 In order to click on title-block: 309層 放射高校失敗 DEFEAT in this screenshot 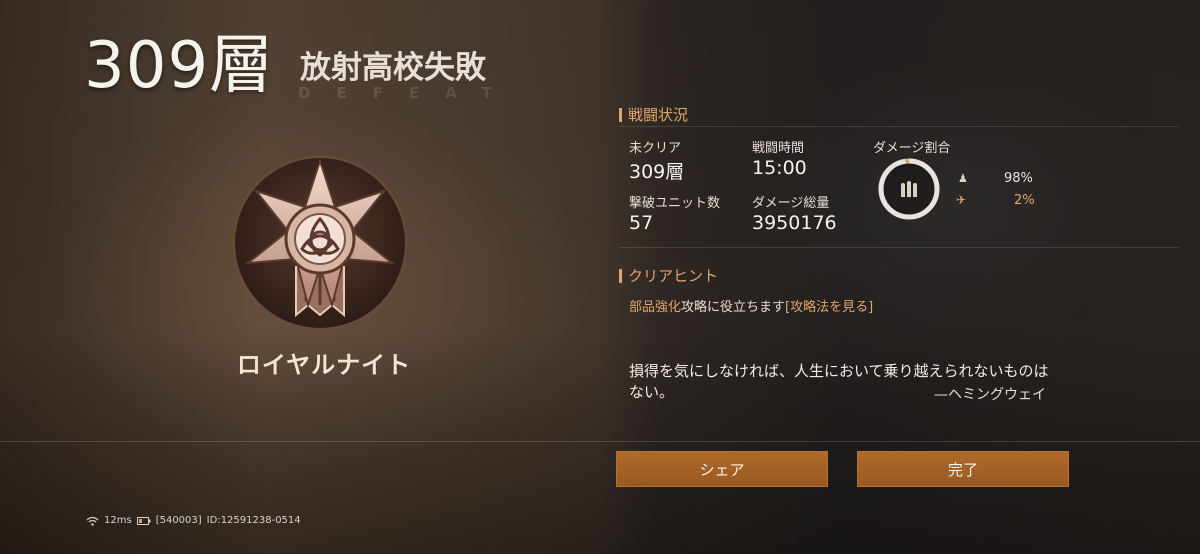, I will do `click(288, 66)`.